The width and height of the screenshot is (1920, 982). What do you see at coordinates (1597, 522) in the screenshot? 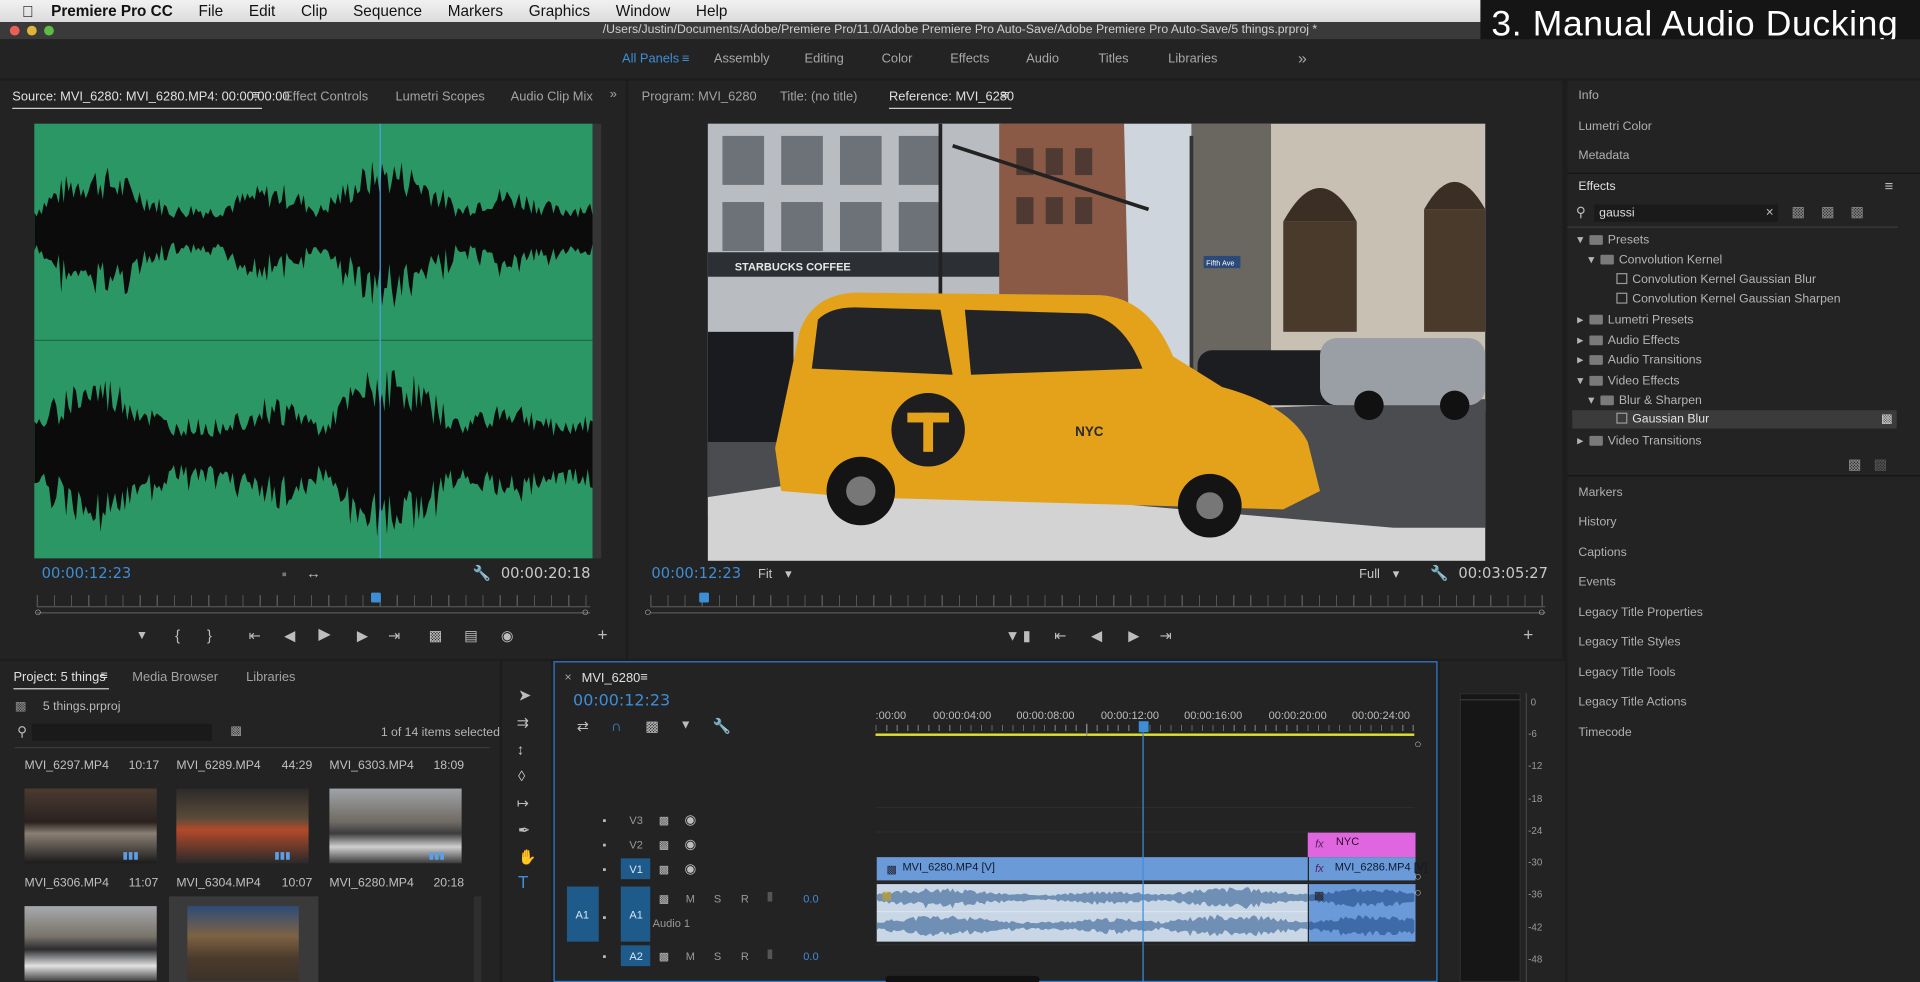
I see `panel-history: History` at bounding box center [1597, 522].